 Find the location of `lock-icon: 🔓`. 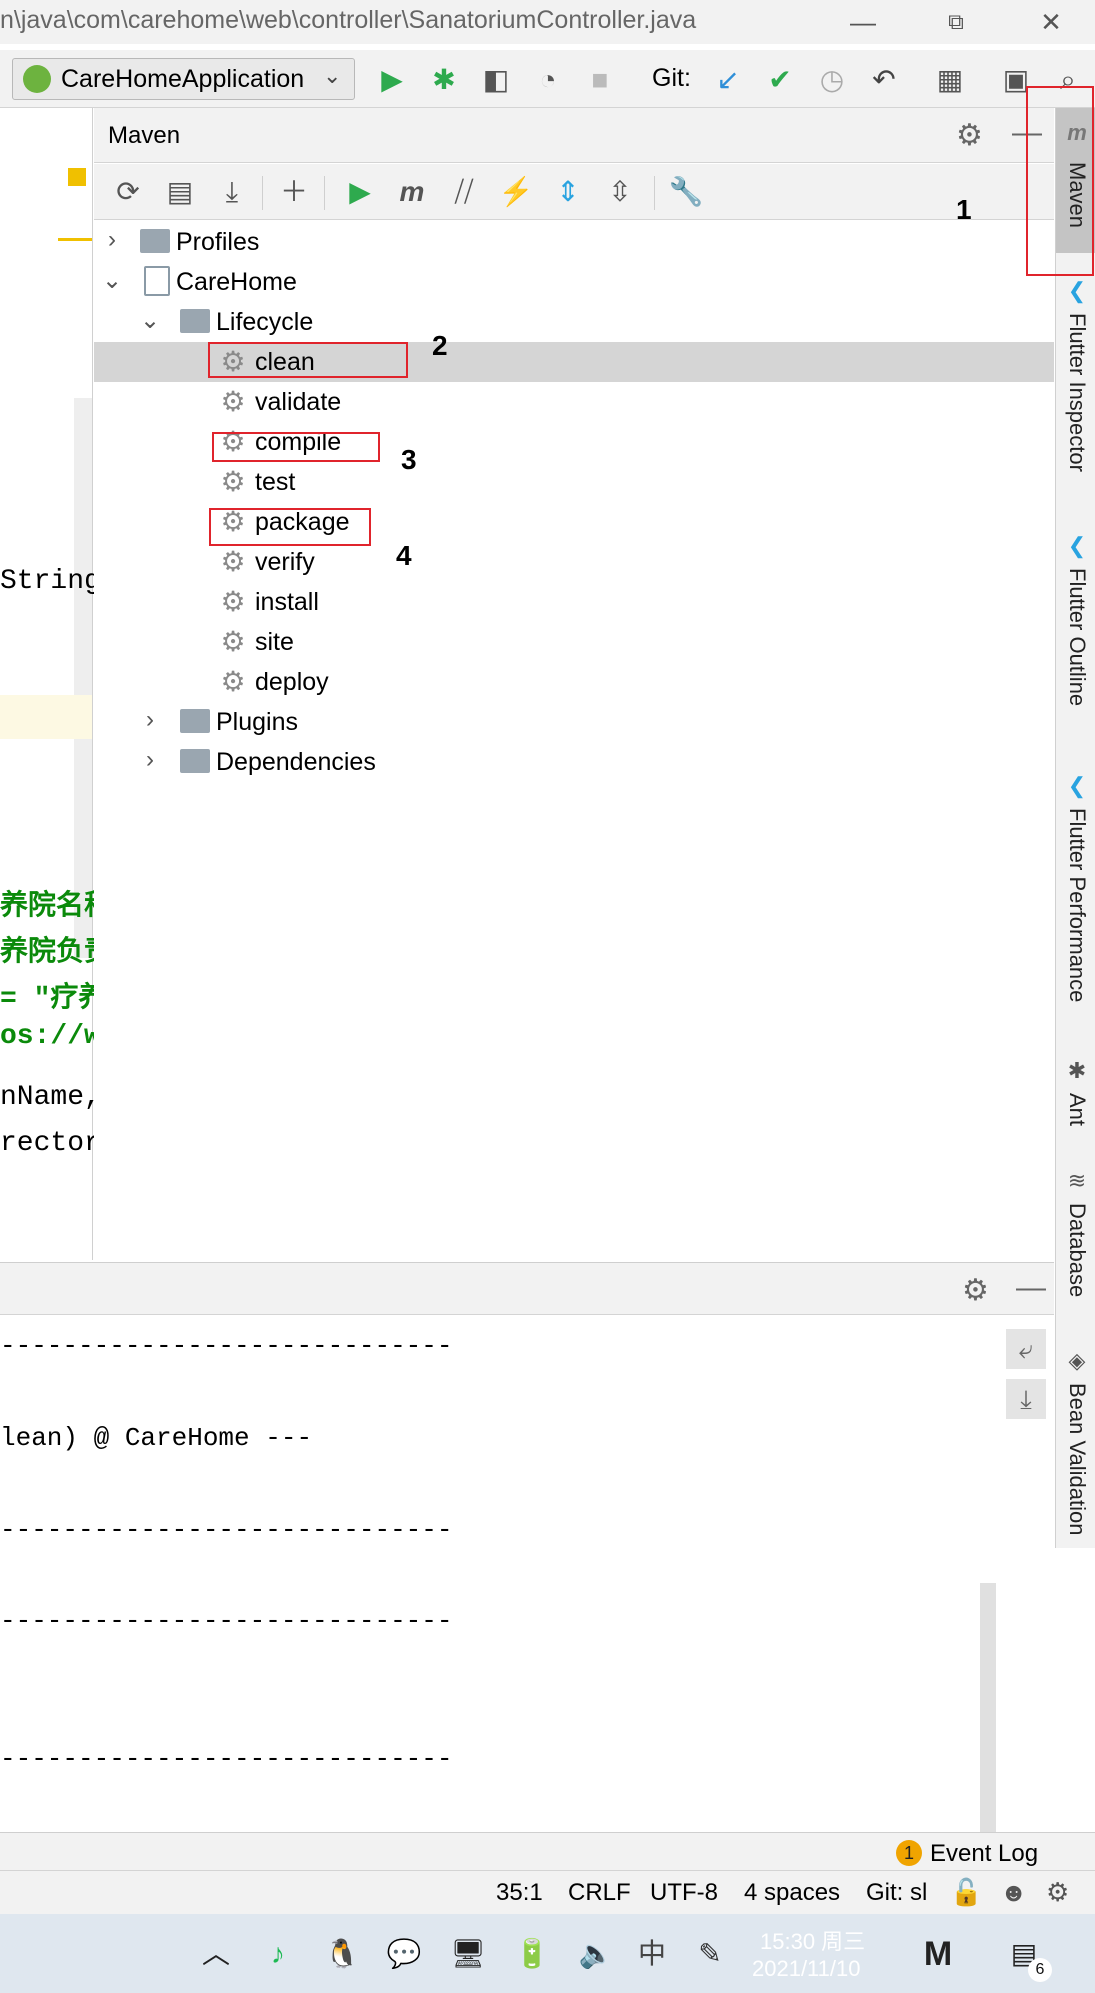

lock-icon: 🔓 is located at coordinates (966, 1892).